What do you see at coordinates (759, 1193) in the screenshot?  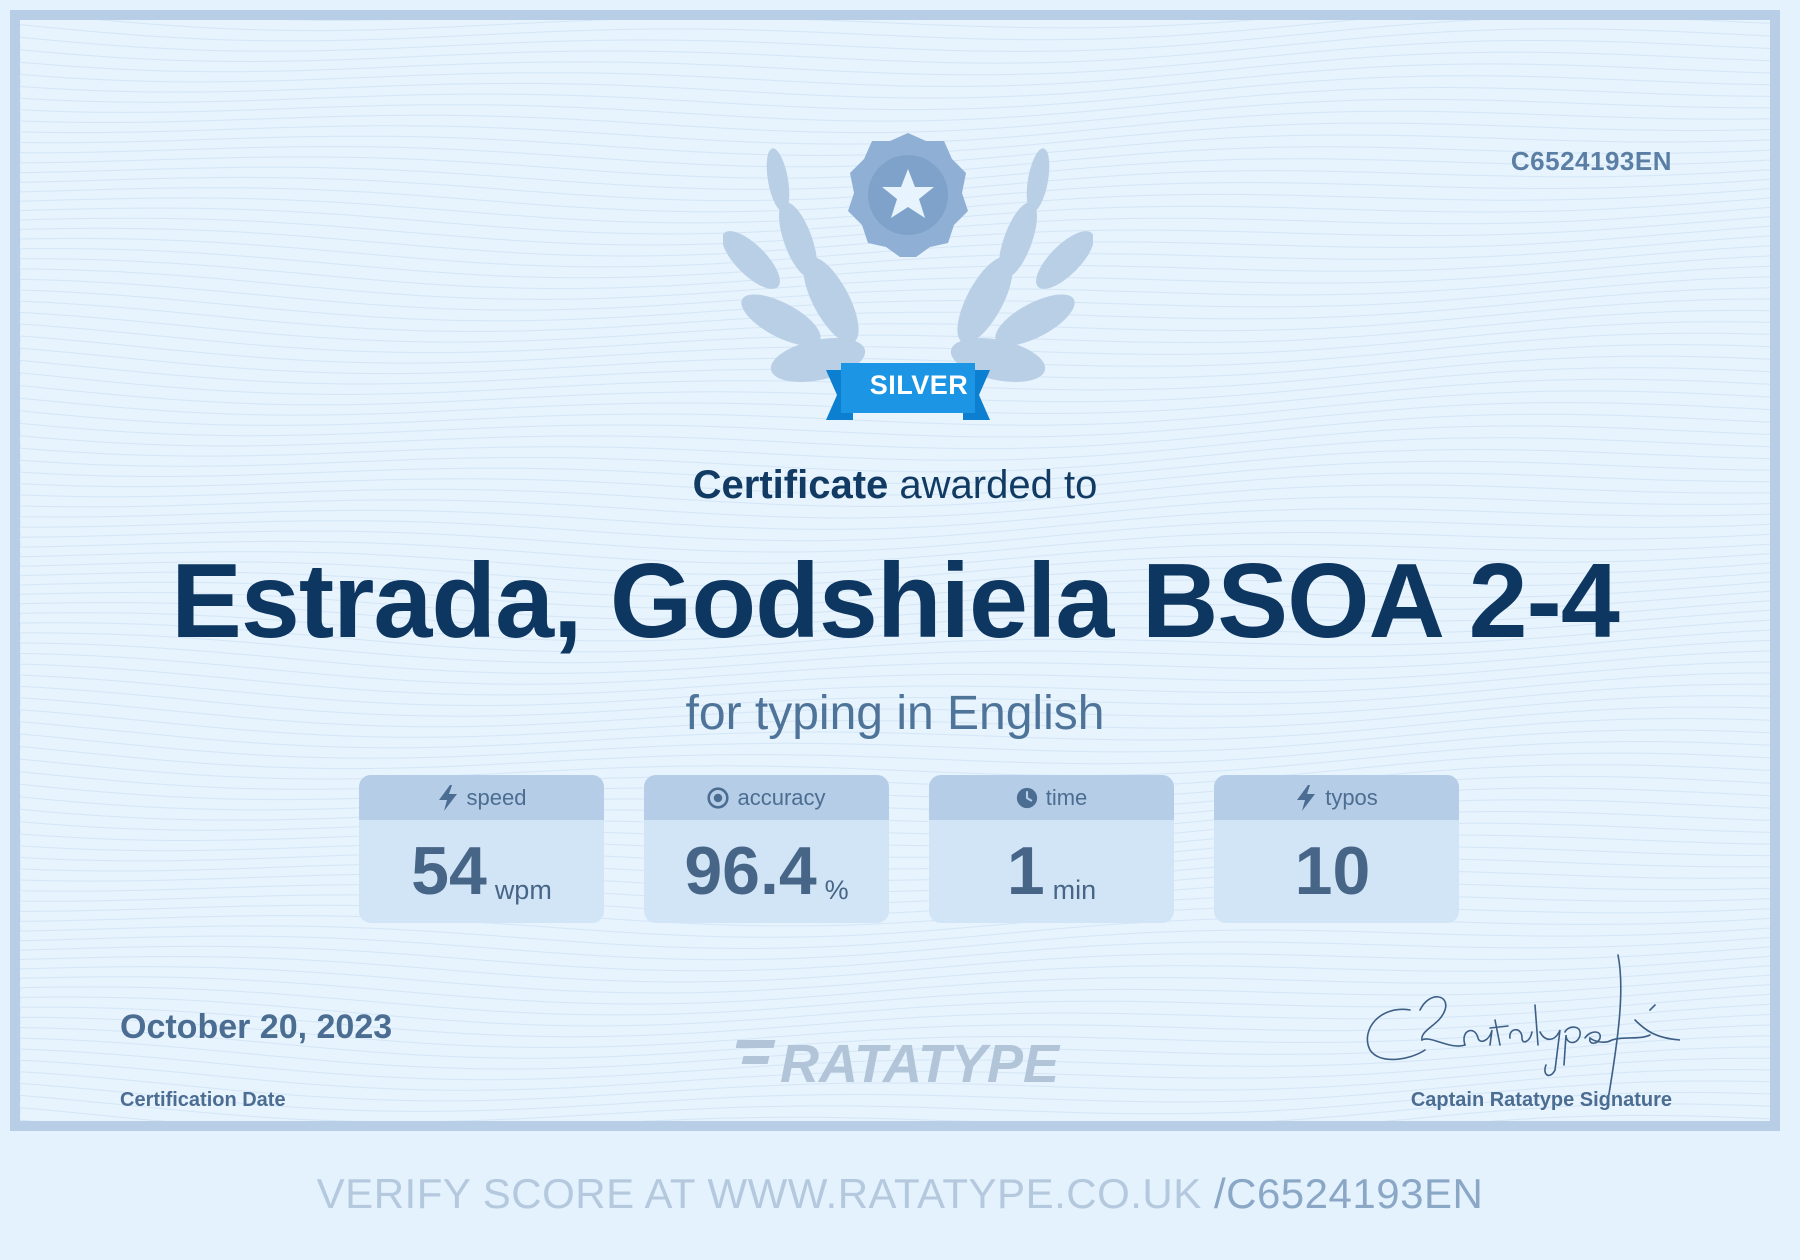 I see `verify-text: VERIFY SCORE AT WWW.RATATYPE.CO.UK` at bounding box center [759, 1193].